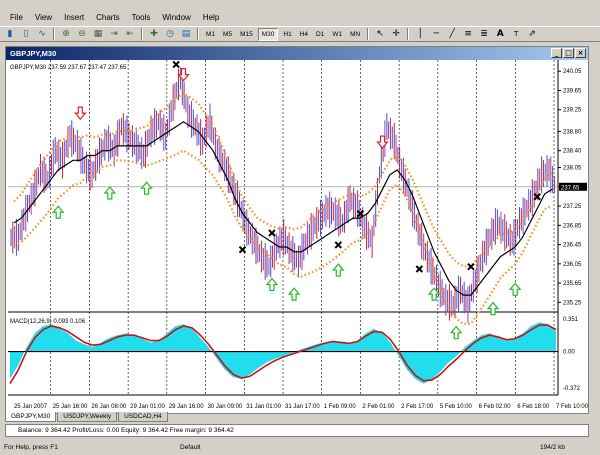 This screenshot has height=455, width=600. Describe the element at coordinates (556, 53) in the screenshot. I see `minimize-icon: _` at that location.